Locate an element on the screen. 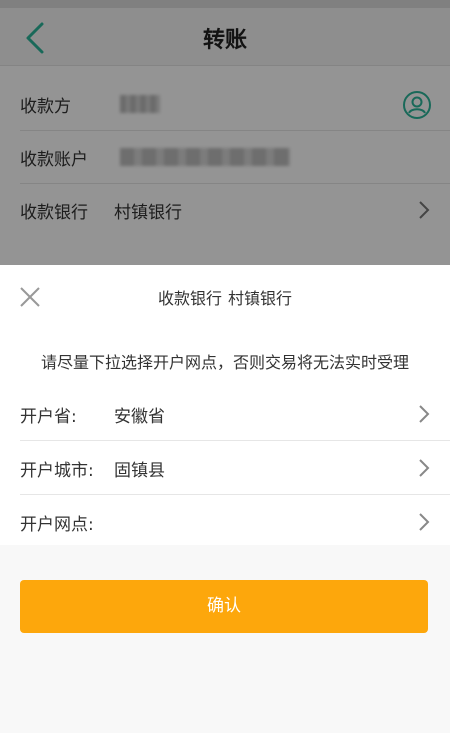 The height and width of the screenshot is (733, 450). sheet-title-value: 村镇银行 is located at coordinates (260, 298).